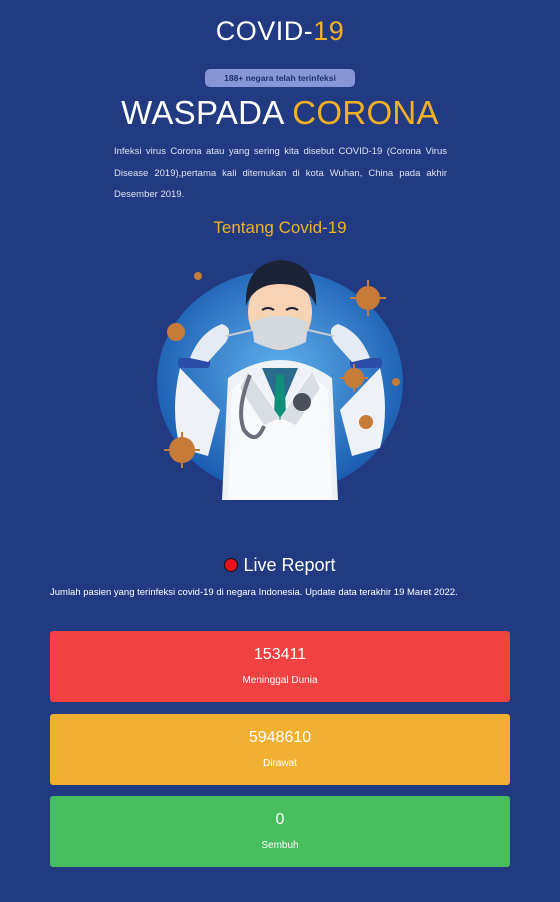 The image size is (560, 902). Describe the element at coordinates (280, 737) in the screenshot. I see `treated-value: 5948610` at that location.